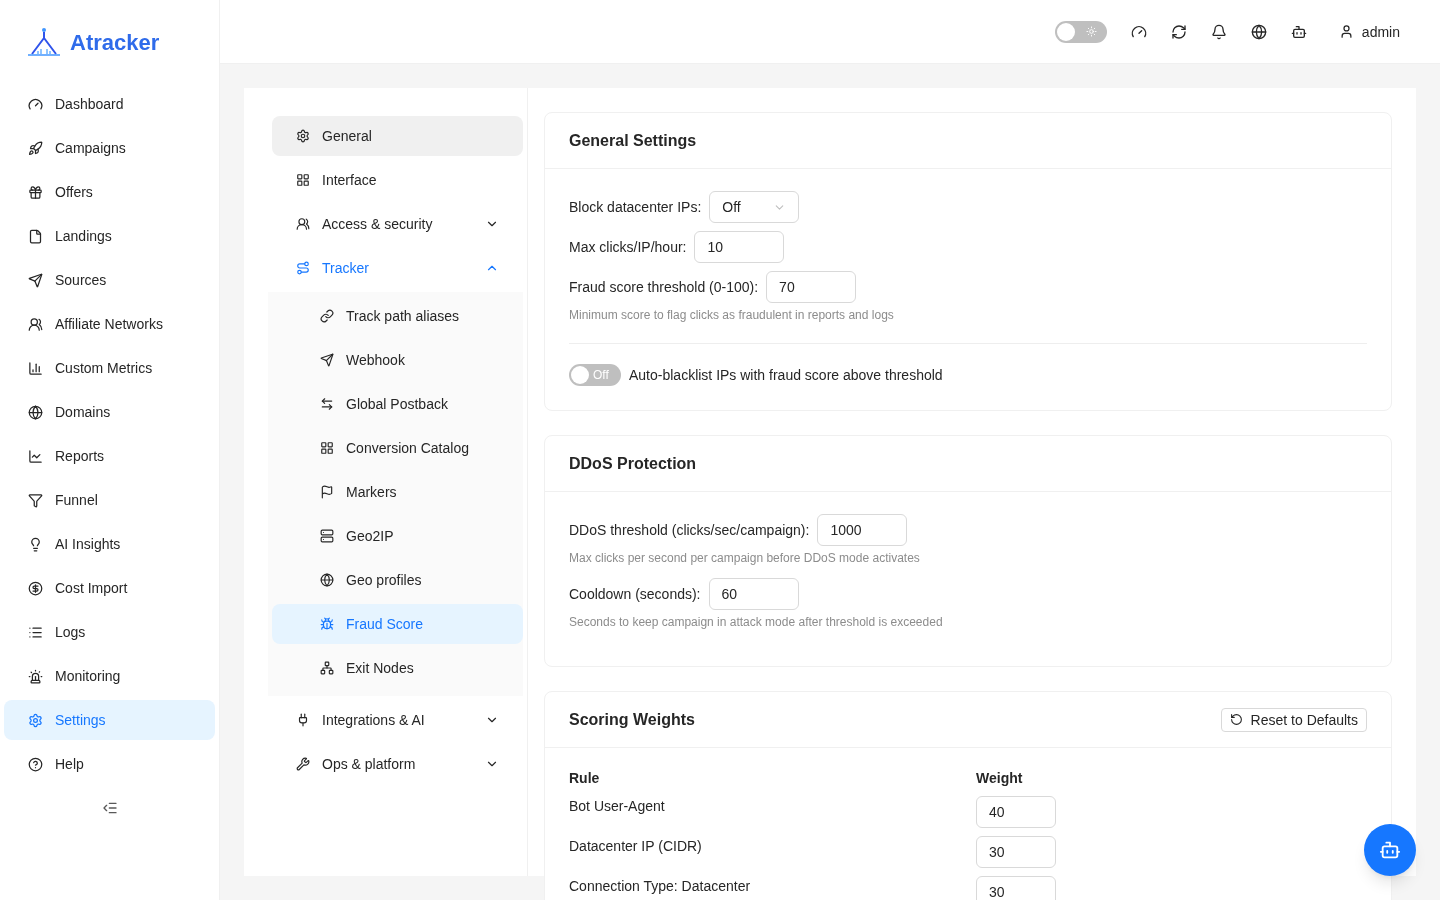 The height and width of the screenshot is (900, 1440). What do you see at coordinates (109, 368) in the screenshot?
I see `sidebar-item: Custom Metrics` at bounding box center [109, 368].